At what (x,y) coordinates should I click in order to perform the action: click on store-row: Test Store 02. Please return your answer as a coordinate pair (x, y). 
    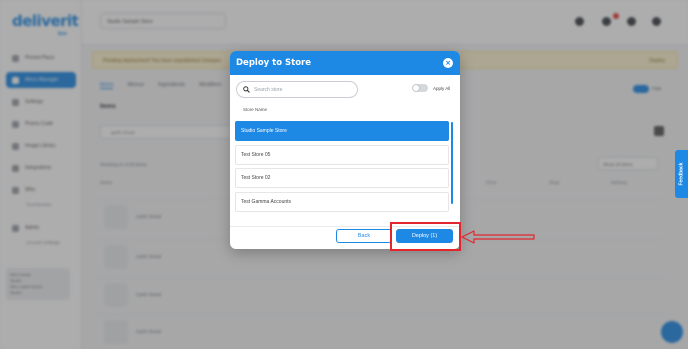
    Looking at the image, I should click on (342, 178).